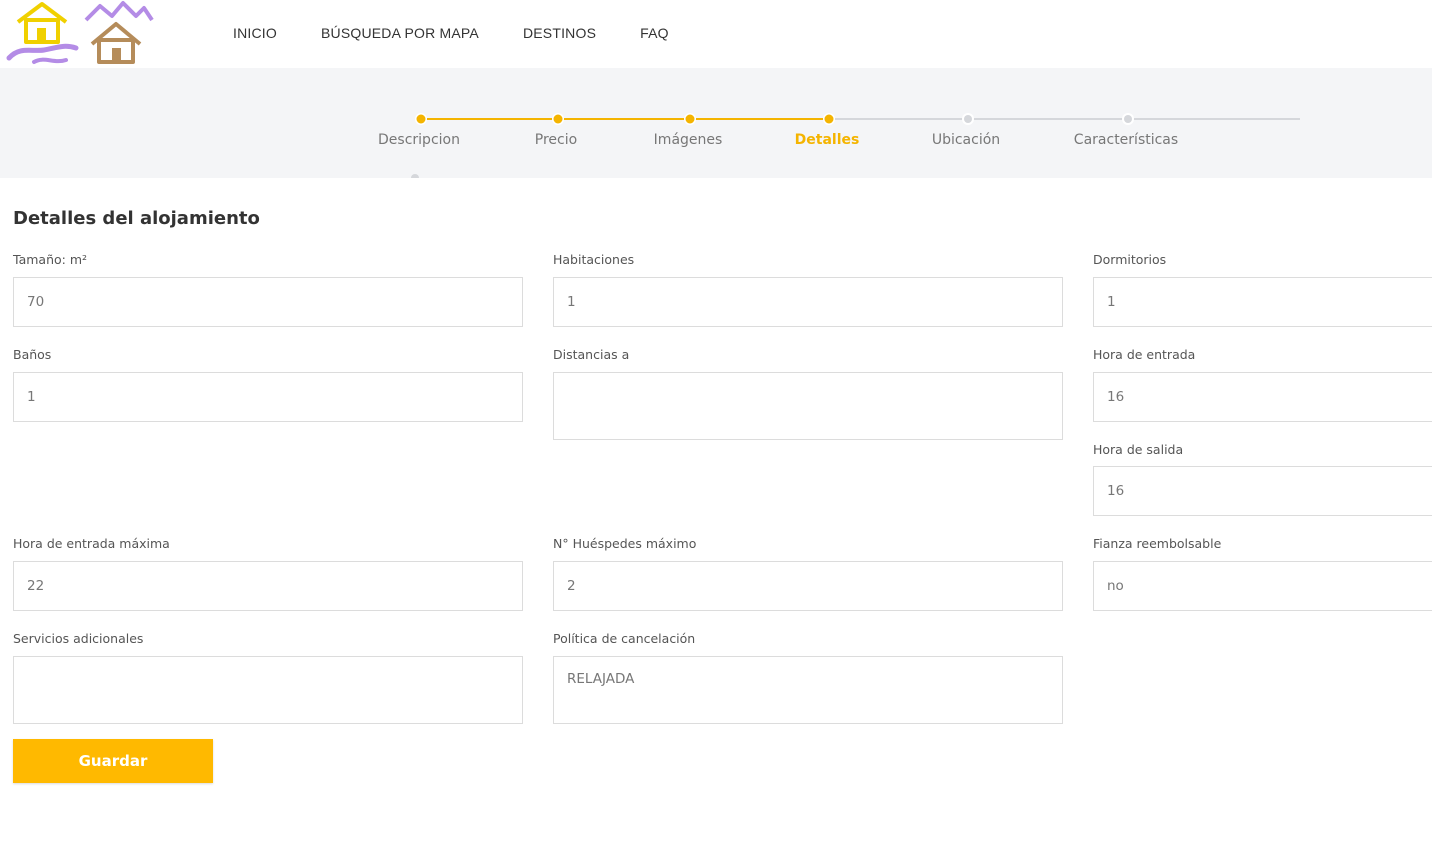 The image size is (1432, 861). Describe the element at coordinates (625, 543) in the screenshot. I see `max-guests-label: N° Huéspedes máximo` at that location.